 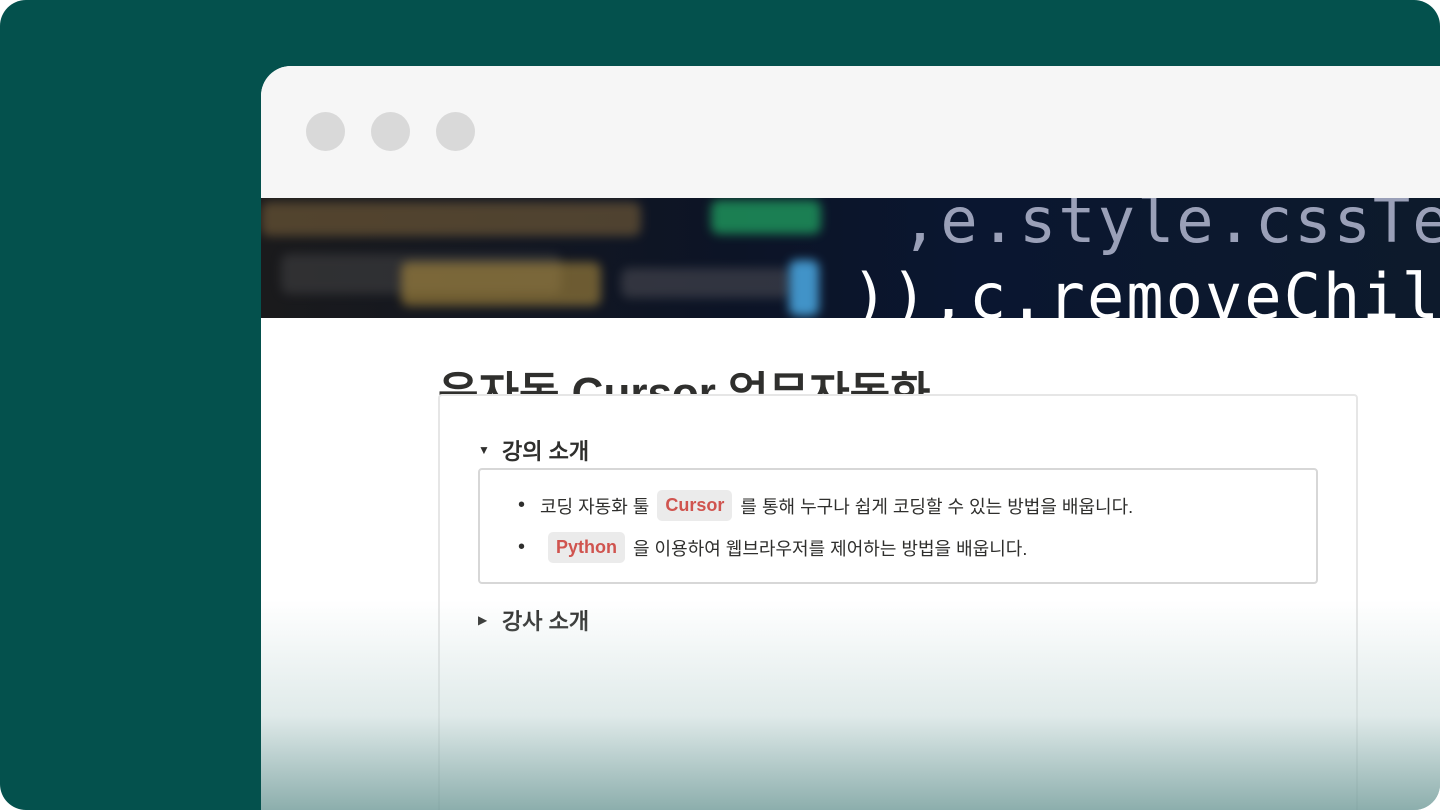 I want to click on list-item-text-after: 를 통해 누구나 쉽게 코딩할 수 있는 방법을 배웁니다., so click(x=937, y=506).